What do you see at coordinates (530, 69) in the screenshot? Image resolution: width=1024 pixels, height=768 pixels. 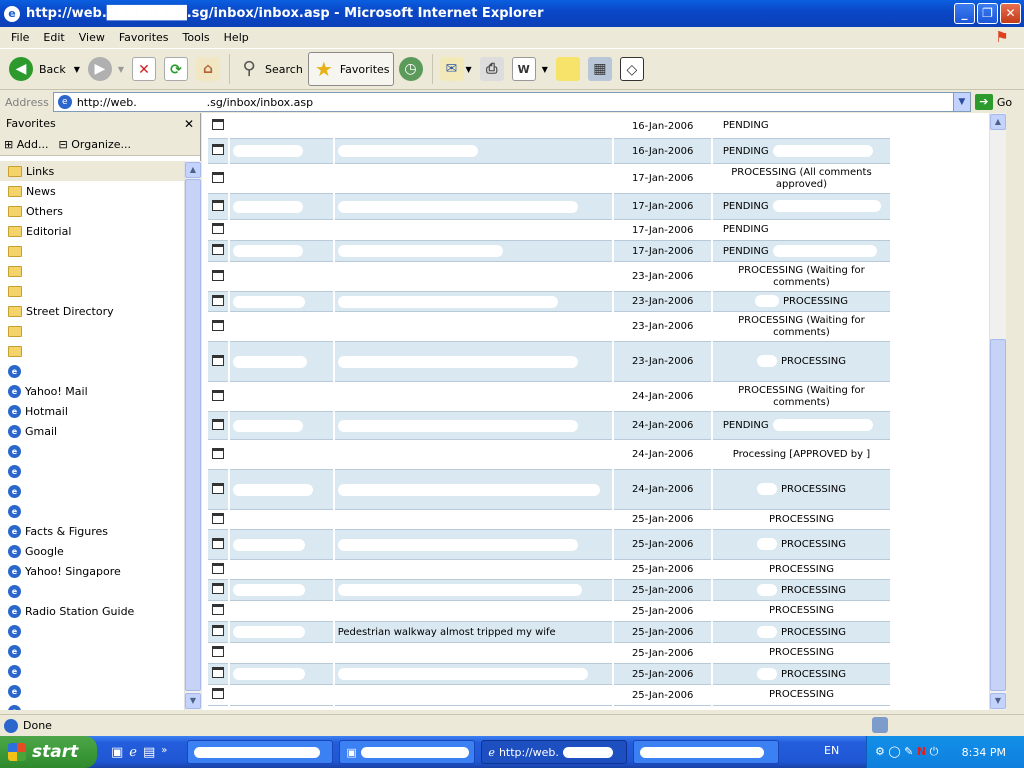 I see `edit-button: W ▼` at bounding box center [530, 69].